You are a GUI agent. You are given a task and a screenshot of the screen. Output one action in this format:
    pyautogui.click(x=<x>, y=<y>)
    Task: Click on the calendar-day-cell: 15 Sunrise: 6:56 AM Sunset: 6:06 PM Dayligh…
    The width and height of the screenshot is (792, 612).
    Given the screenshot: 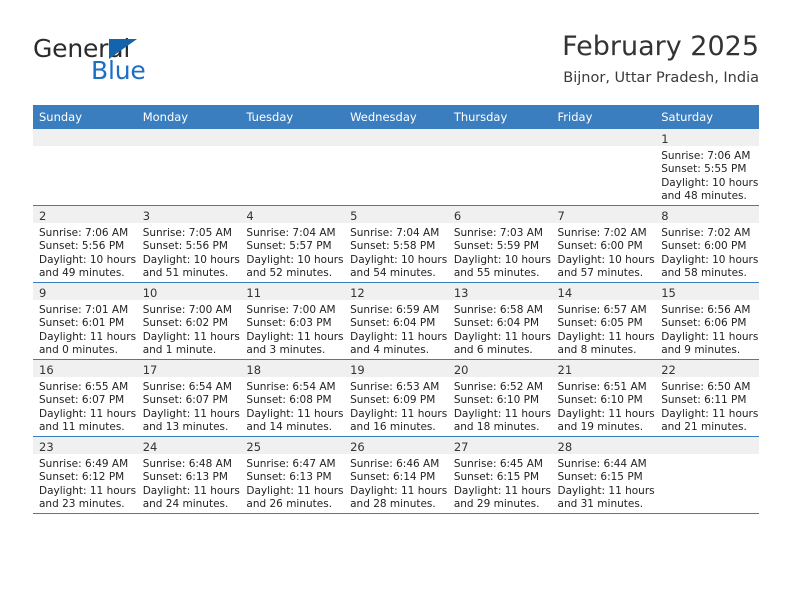 What is the action you would take?
    pyautogui.click(x=707, y=321)
    